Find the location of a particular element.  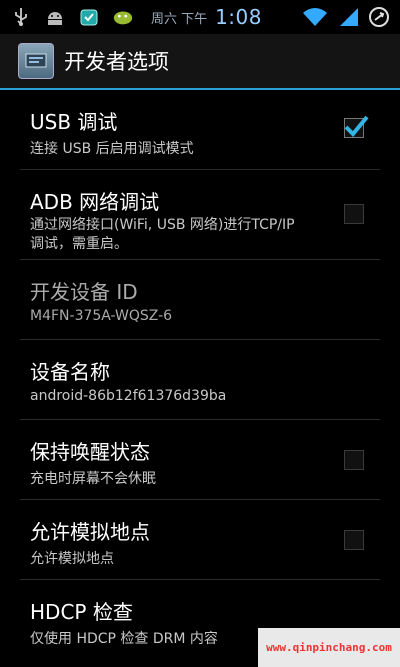

settings-icon is located at coordinates (36, 61).